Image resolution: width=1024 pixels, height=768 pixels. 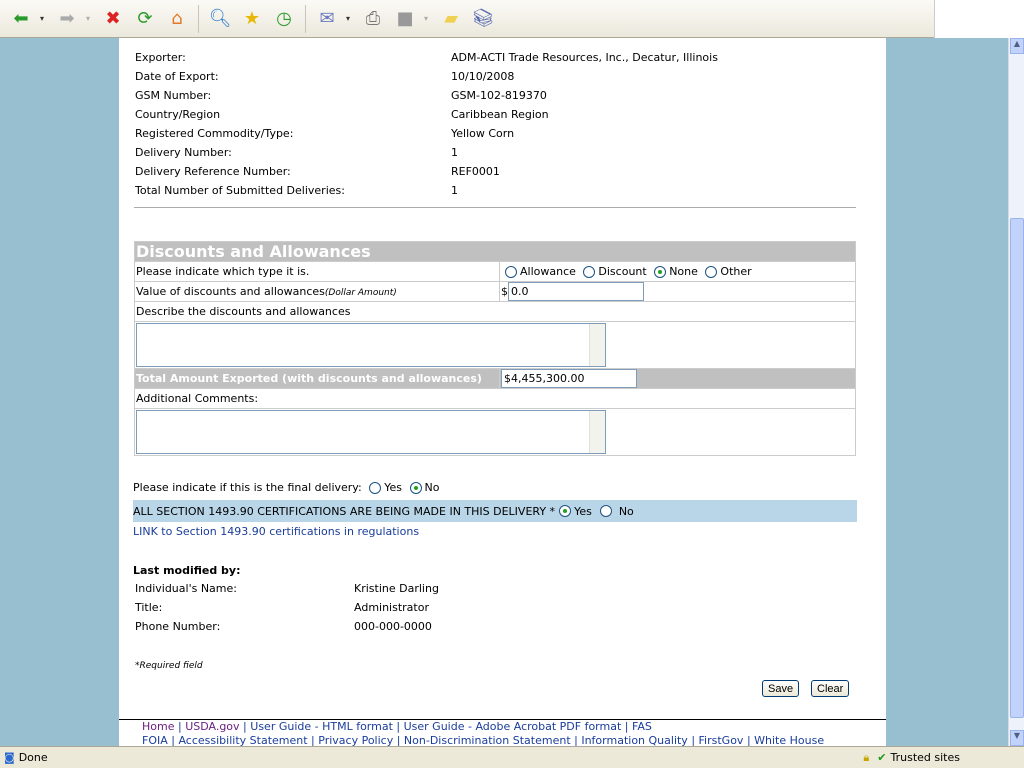 What do you see at coordinates (426, 76) in the screenshot?
I see `info-row: Date of Export: 10/10/2008` at bounding box center [426, 76].